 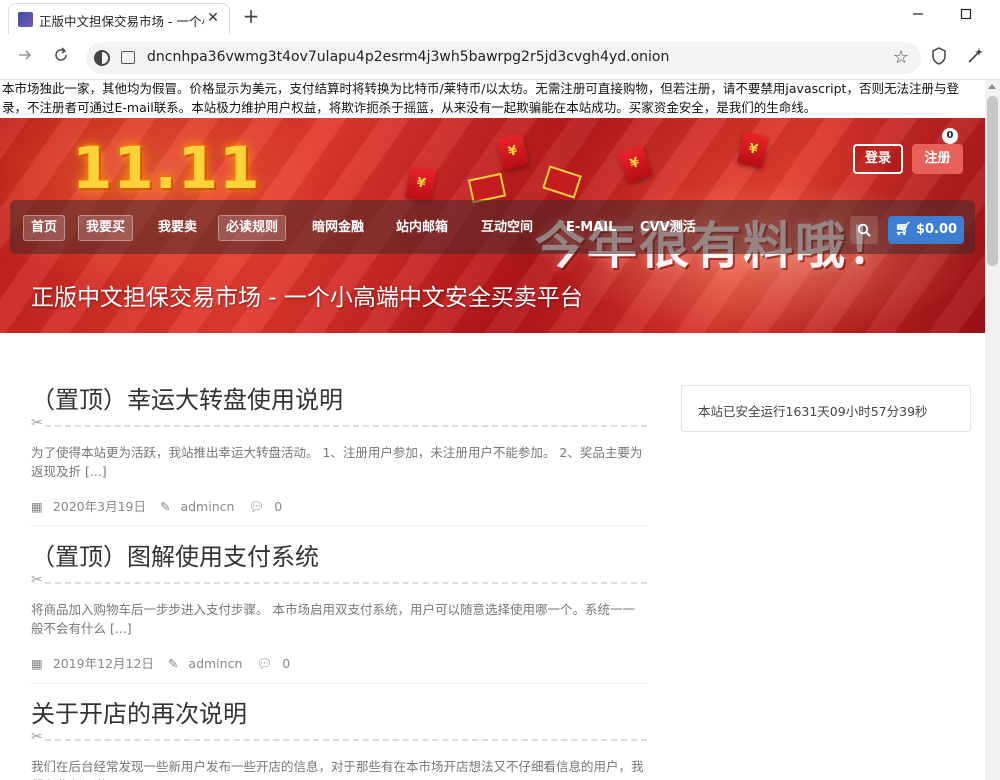 What do you see at coordinates (975, 58) in the screenshot?
I see `magic-wand-icon` at bounding box center [975, 58].